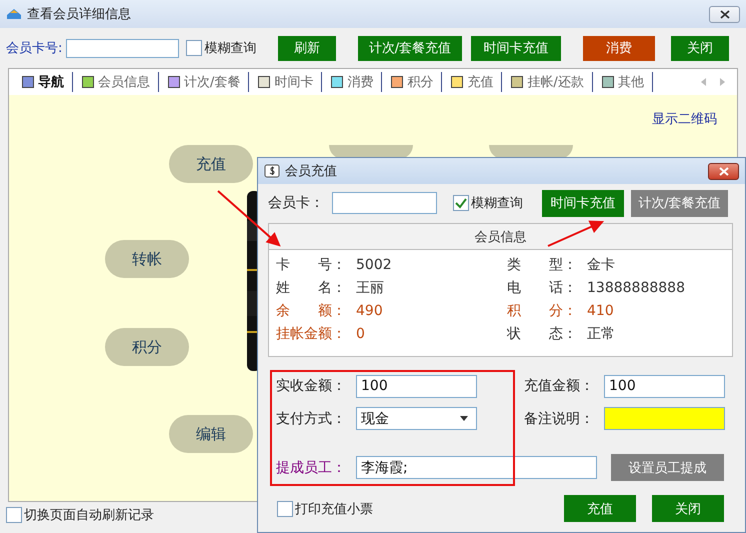  Describe the element at coordinates (79, 14) in the screenshot. I see `window-title: 查看会员详细信息` at that location.